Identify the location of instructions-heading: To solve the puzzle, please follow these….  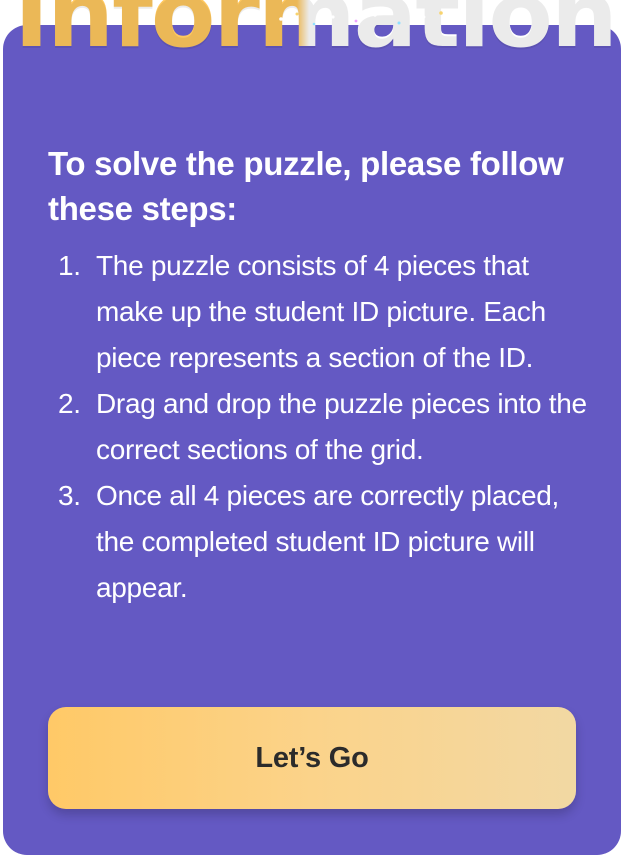
(306, 186).